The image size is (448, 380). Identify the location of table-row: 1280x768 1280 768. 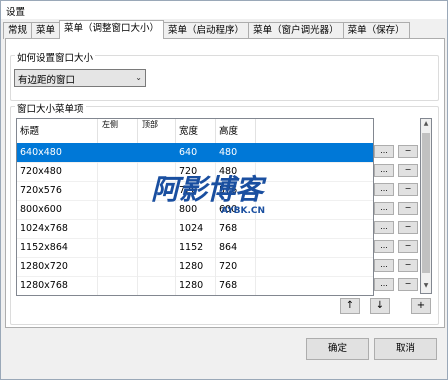
(195, 285).